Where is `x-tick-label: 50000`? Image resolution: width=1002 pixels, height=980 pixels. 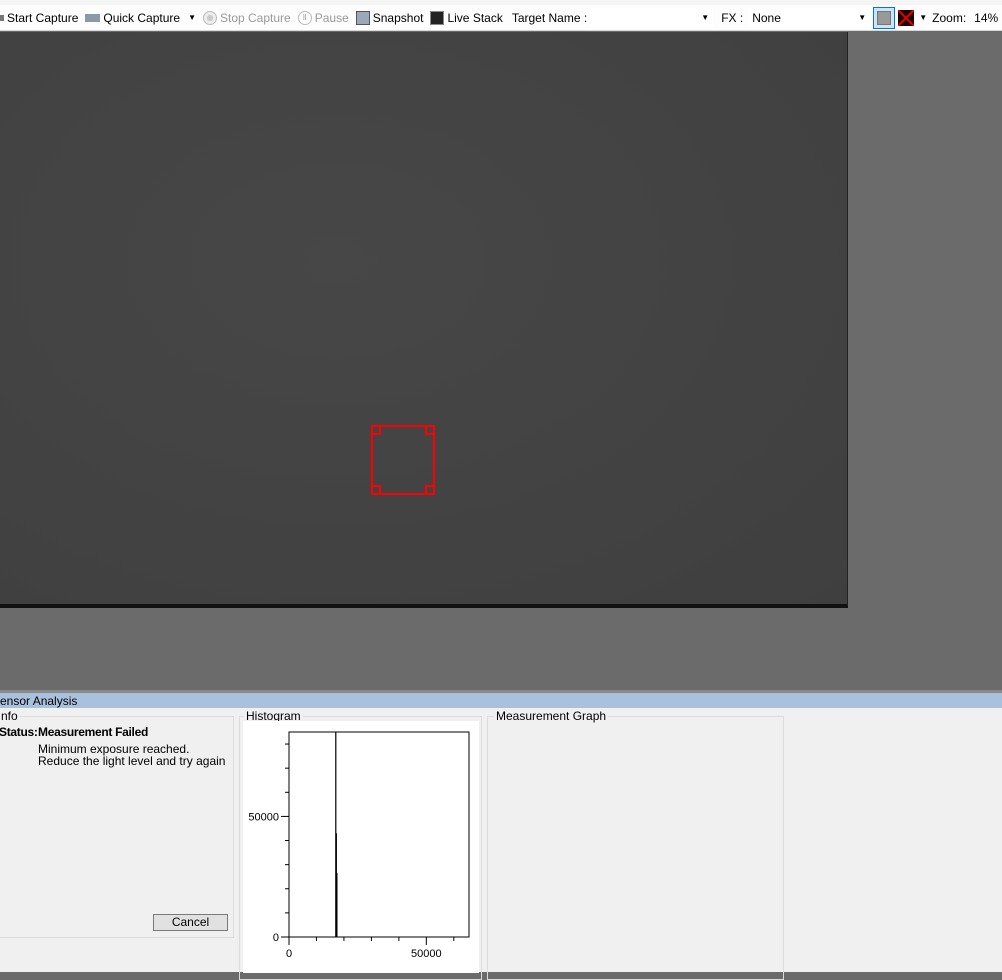 x-tick-label: 50000 is located at coordinates (426, 954).